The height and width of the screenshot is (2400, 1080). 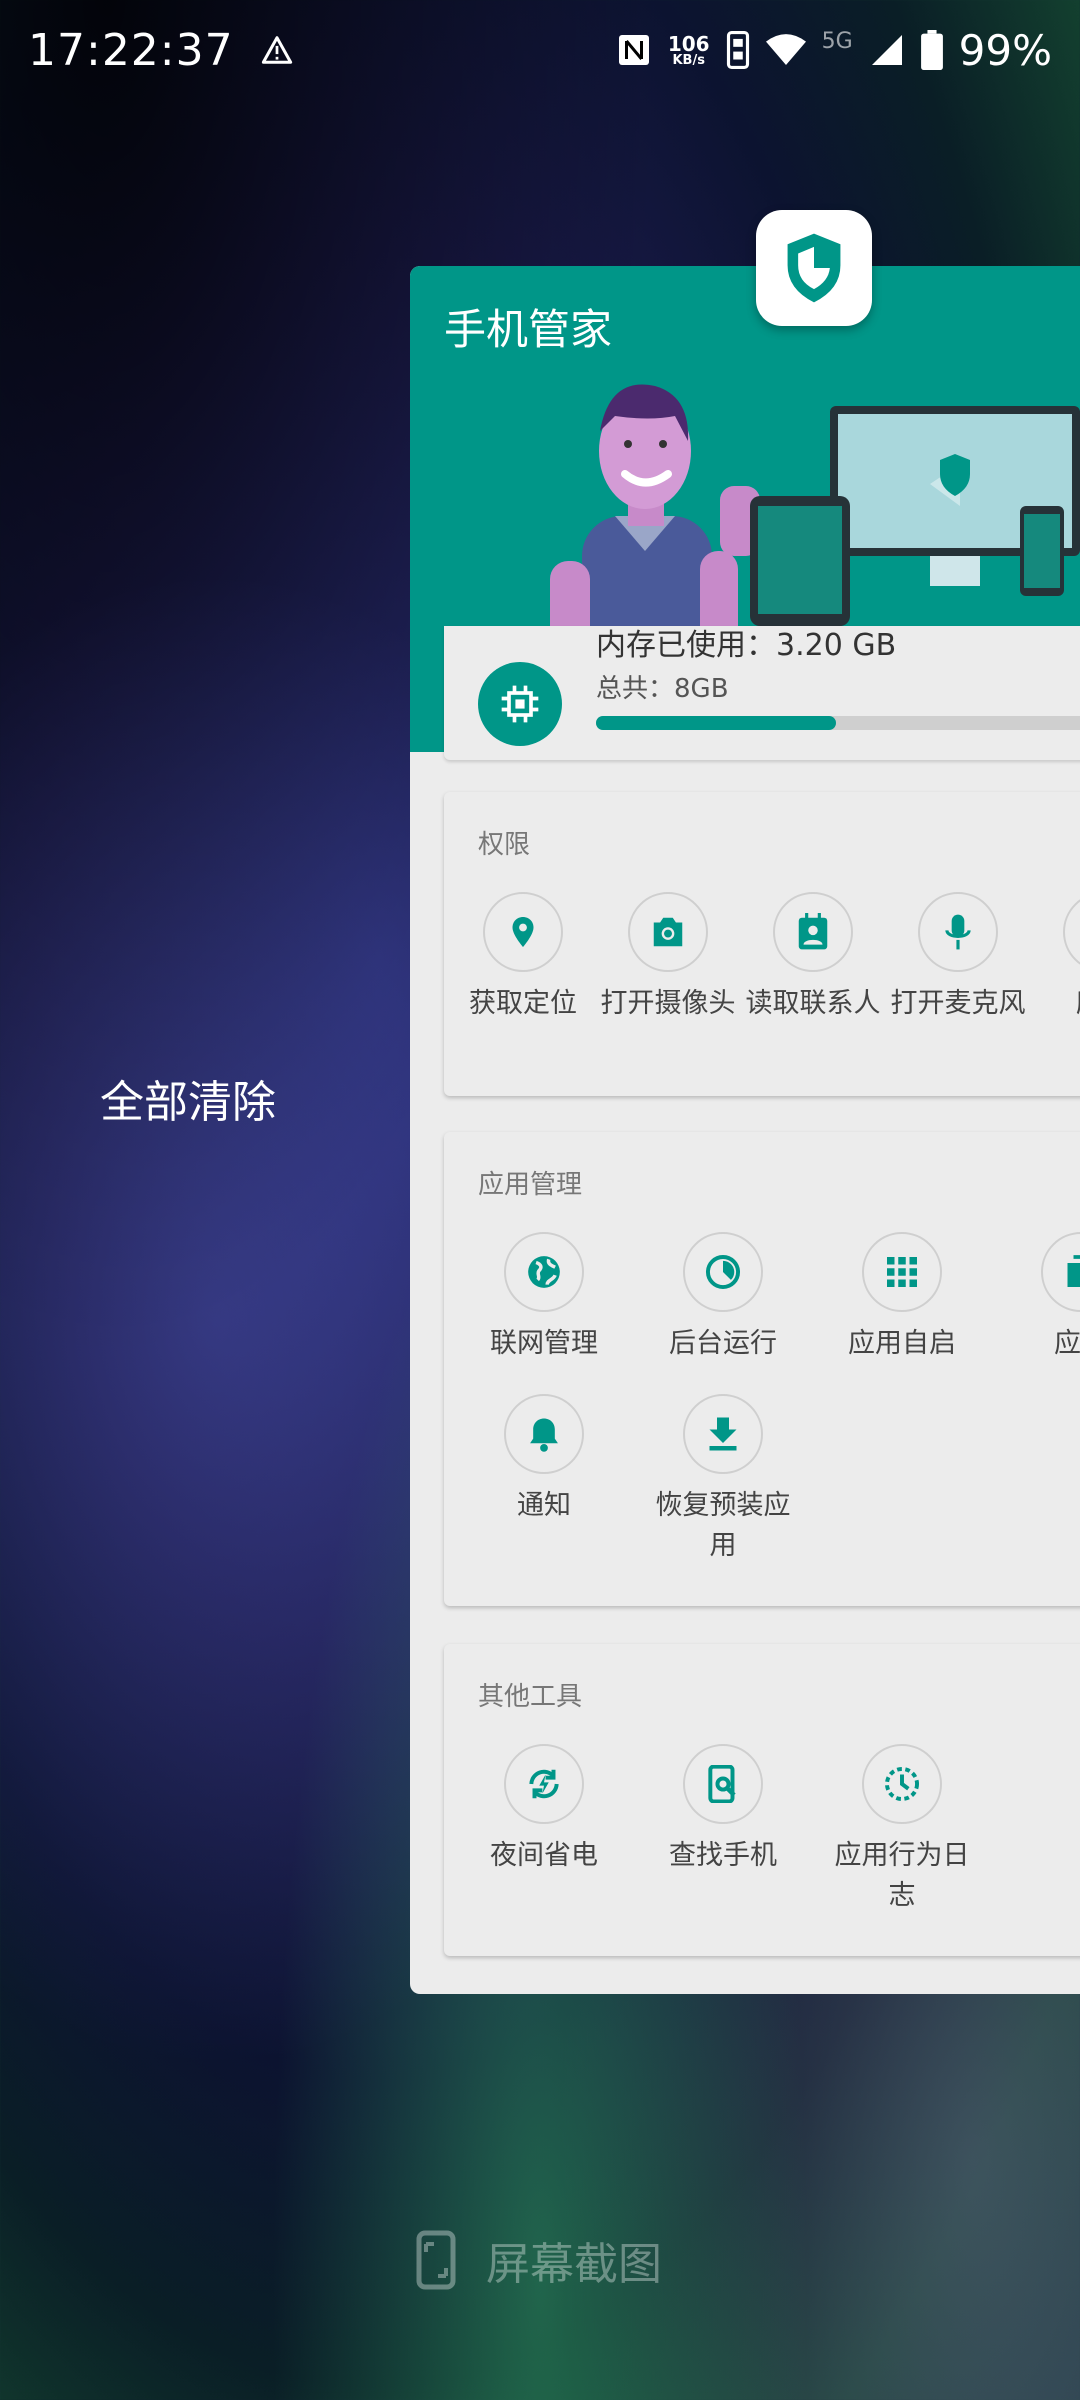 I want to click on more-icon, so click(x=1071, y=932).